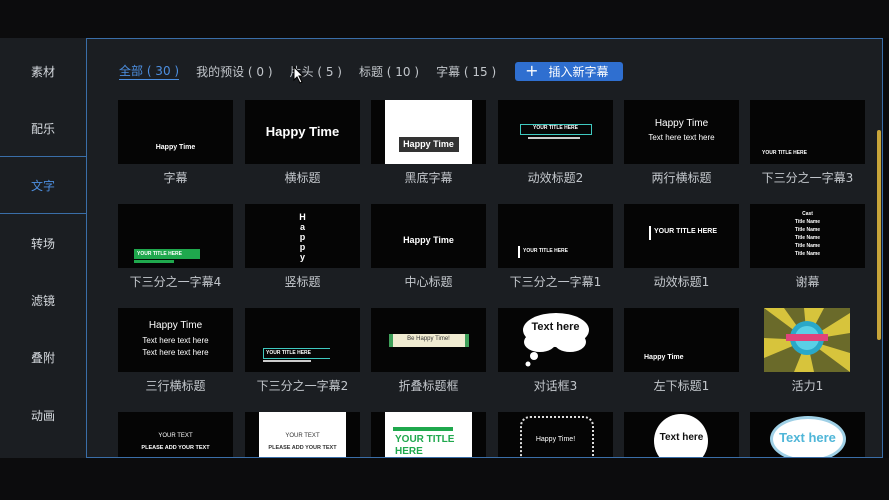  What do you see at coordinates (234, 71) in the screenshot?
I see `tab-my-presets: 我的预设 ( 0 )` at bounding box center [234, 71].